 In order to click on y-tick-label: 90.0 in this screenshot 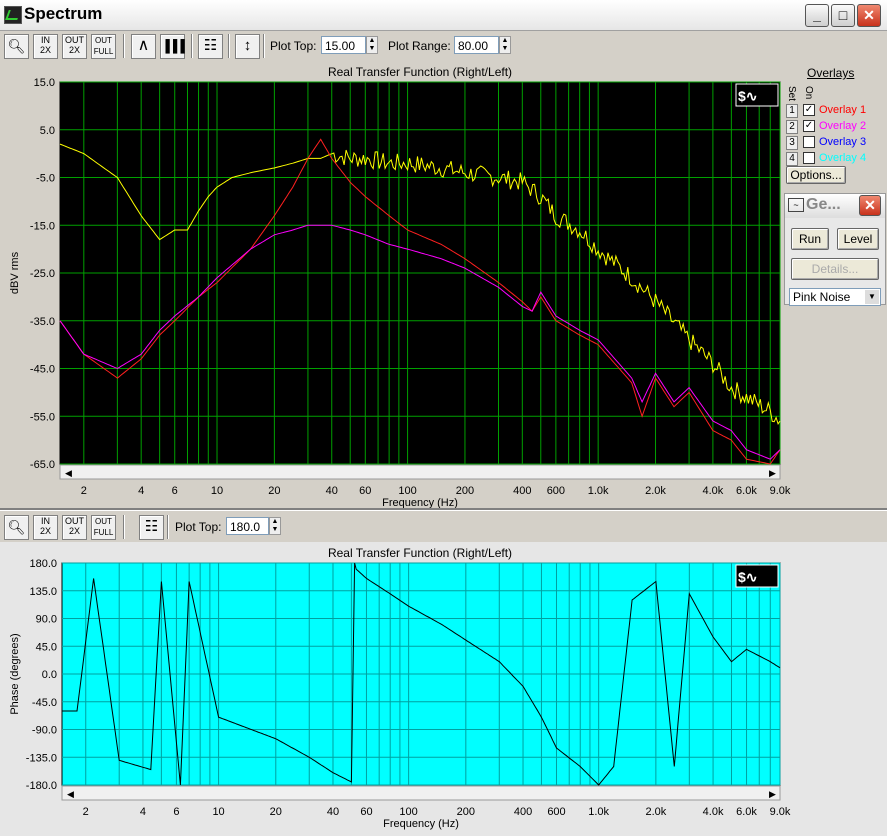, I will do `click(46, 620)`.